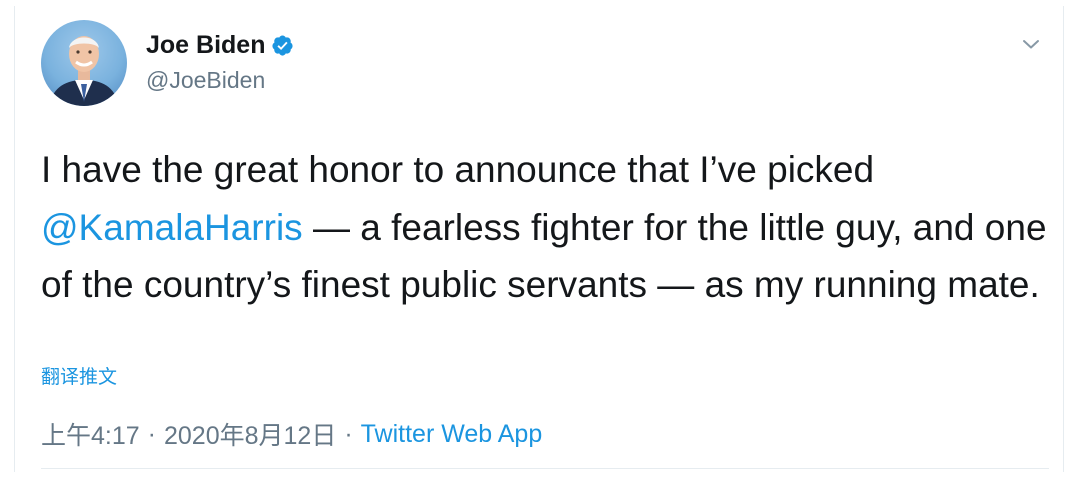  I want to click on source-app-link: Twitter Web App, so click(452, 434).